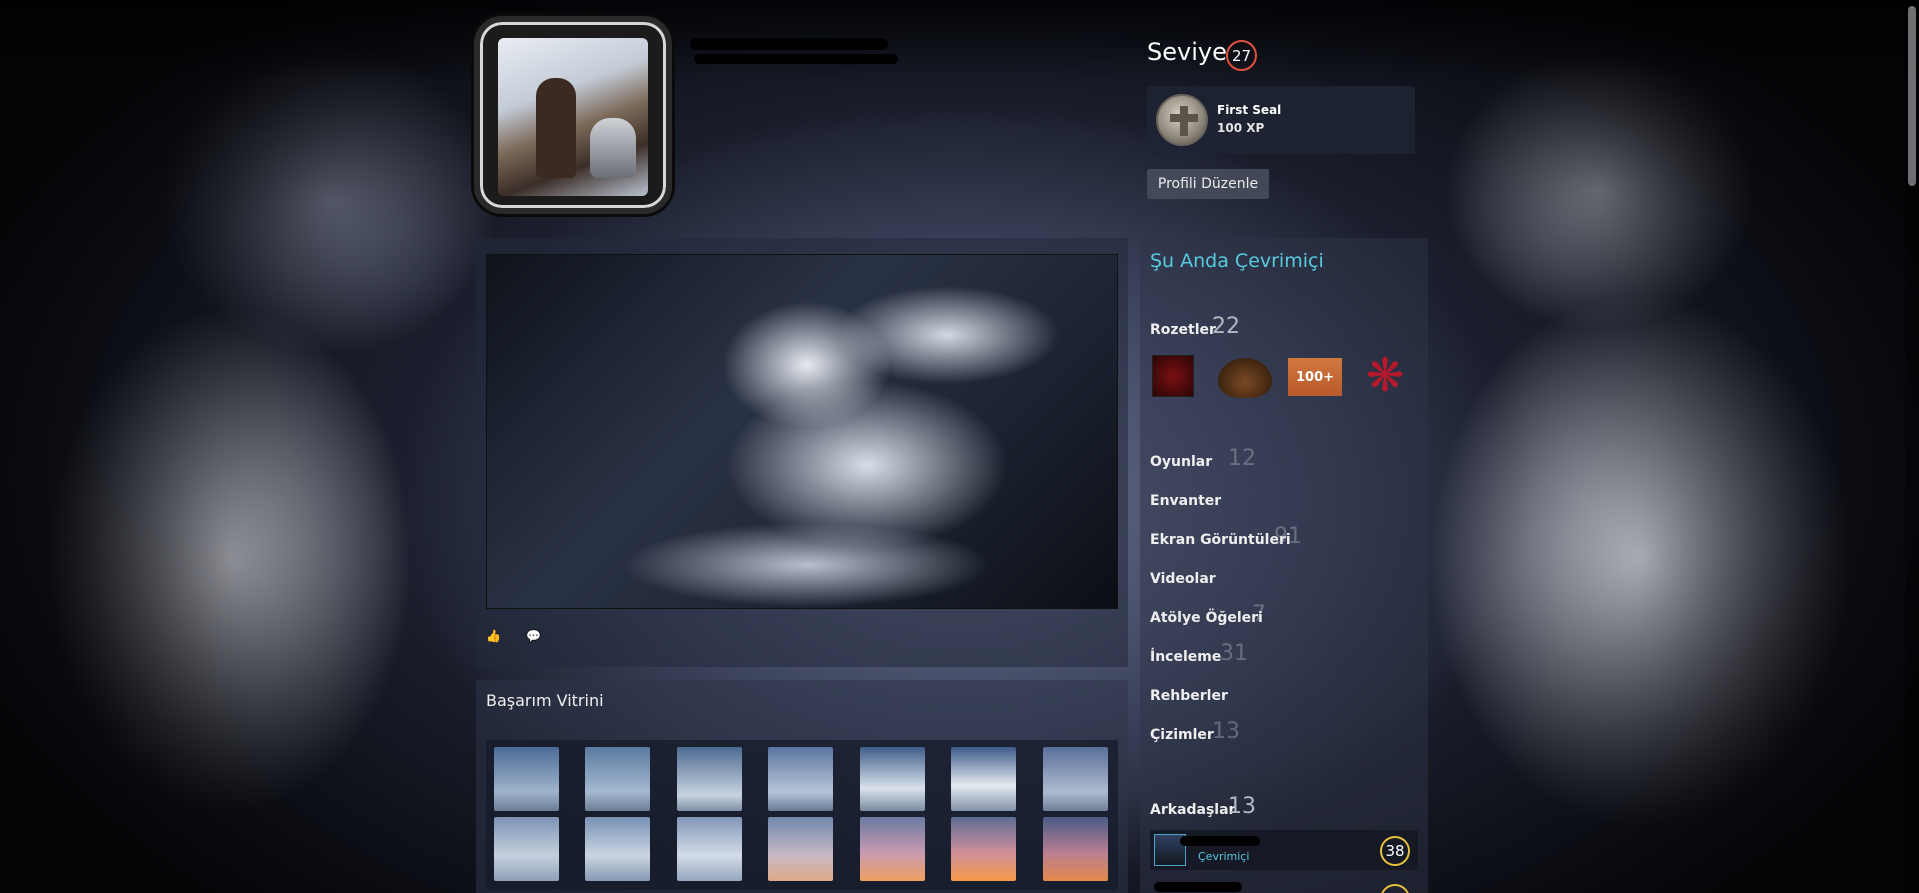 Image resolution: width=1919 pixels, height=893 pixels. Describe the element at coordinates (802, 431) in the screenshot. I see `artwork-image` at that location.